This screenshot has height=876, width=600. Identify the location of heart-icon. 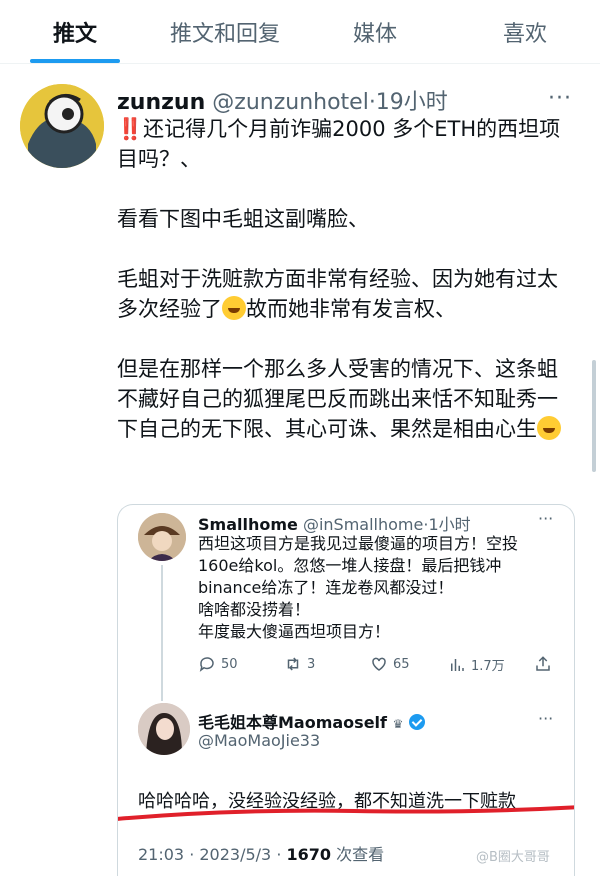
(379, 664).